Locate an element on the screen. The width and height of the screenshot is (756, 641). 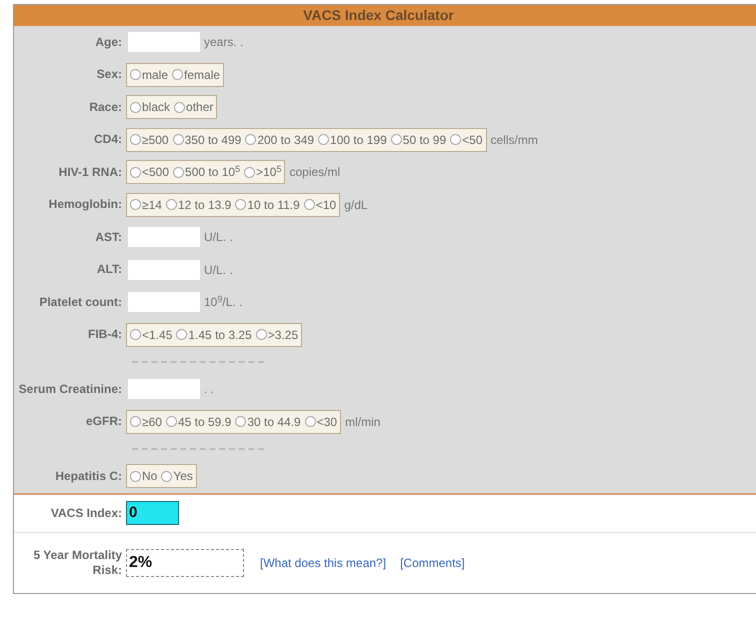
radio-option: 1.45 to 3.25 is located at coordinates (214, 335).